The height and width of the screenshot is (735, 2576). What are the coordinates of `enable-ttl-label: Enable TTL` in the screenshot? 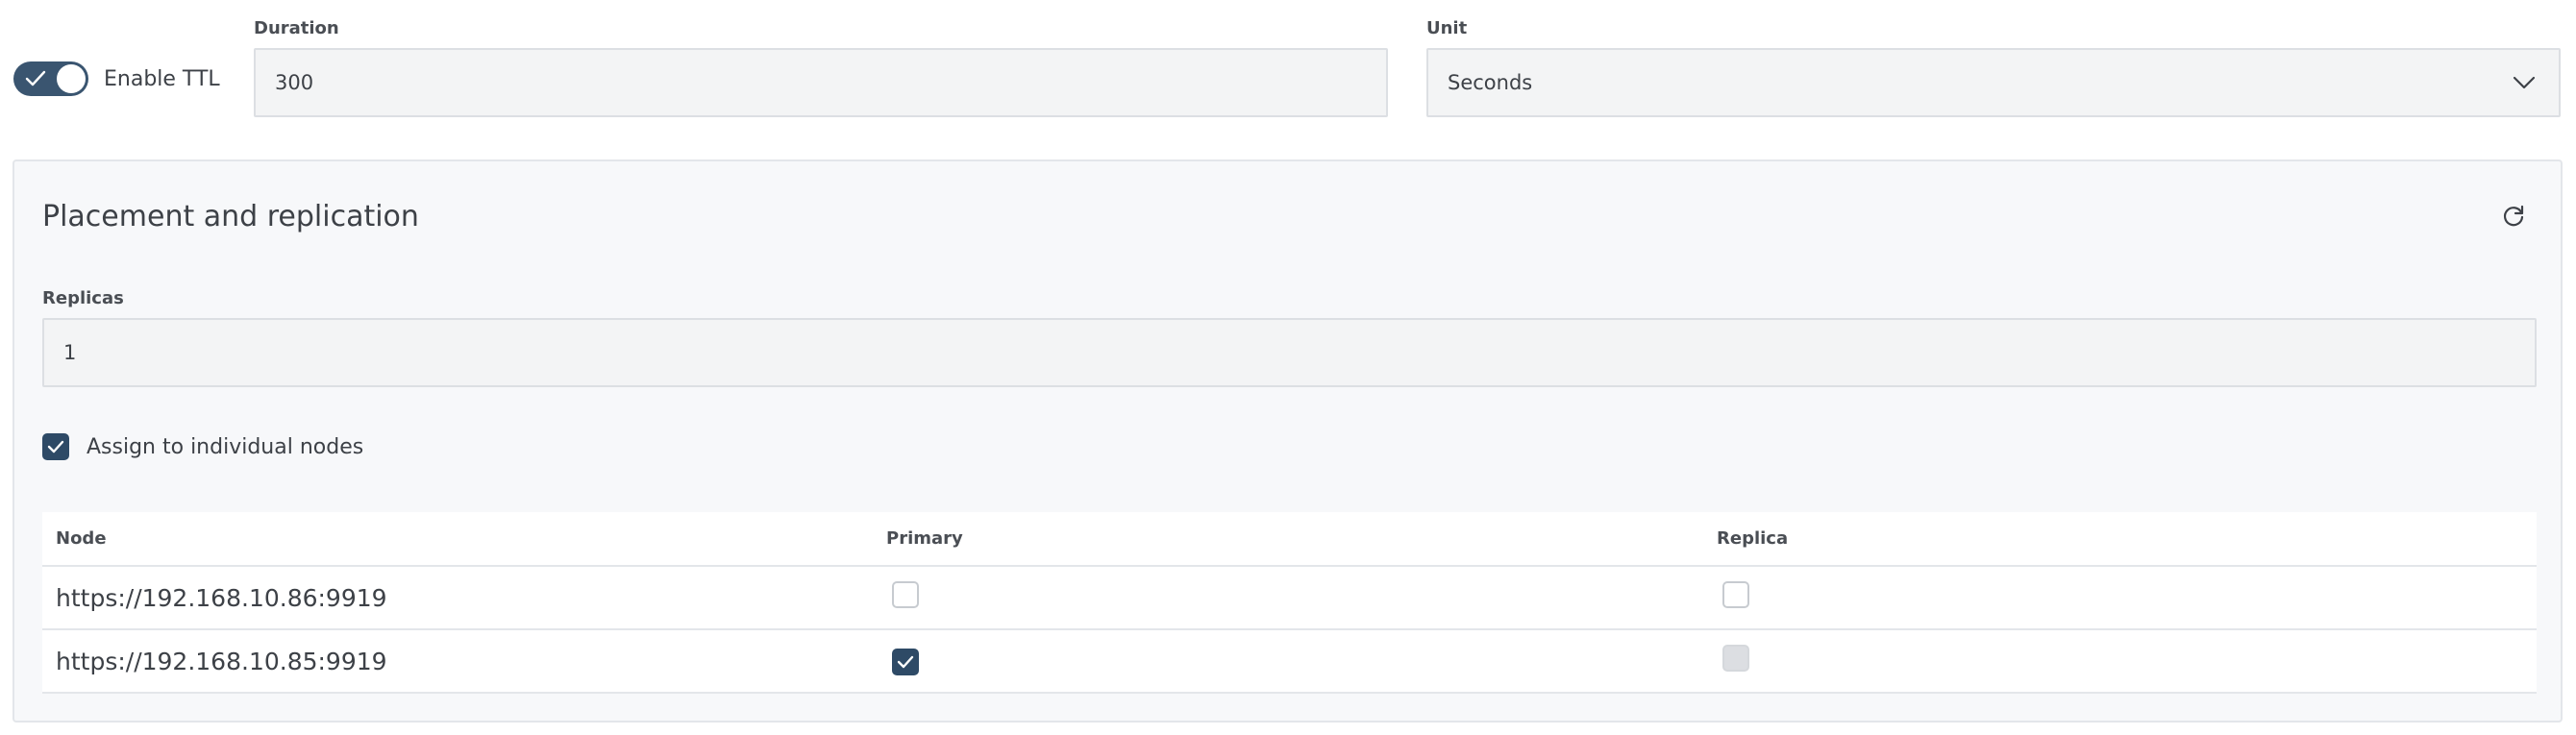 It's located at (162, 79).